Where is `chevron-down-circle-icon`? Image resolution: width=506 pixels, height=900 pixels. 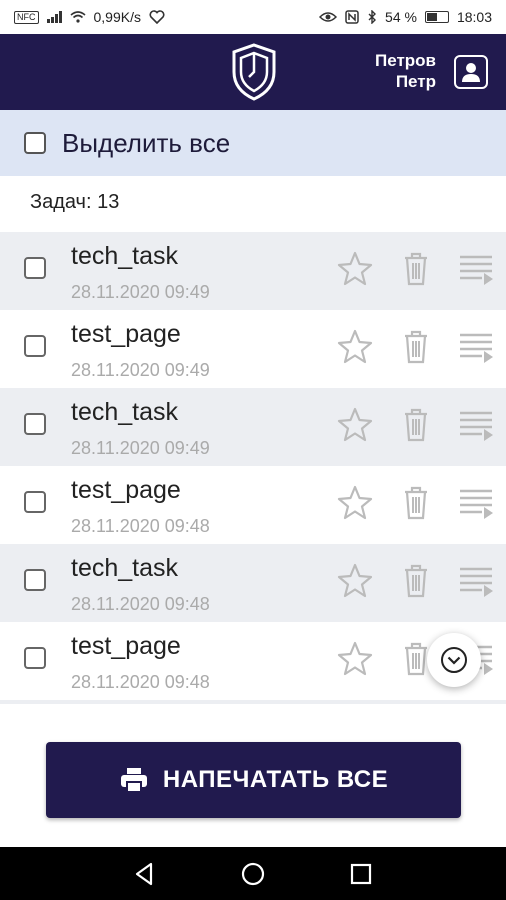
chevron-down-circle-icon is located at coordinates (454, 660).